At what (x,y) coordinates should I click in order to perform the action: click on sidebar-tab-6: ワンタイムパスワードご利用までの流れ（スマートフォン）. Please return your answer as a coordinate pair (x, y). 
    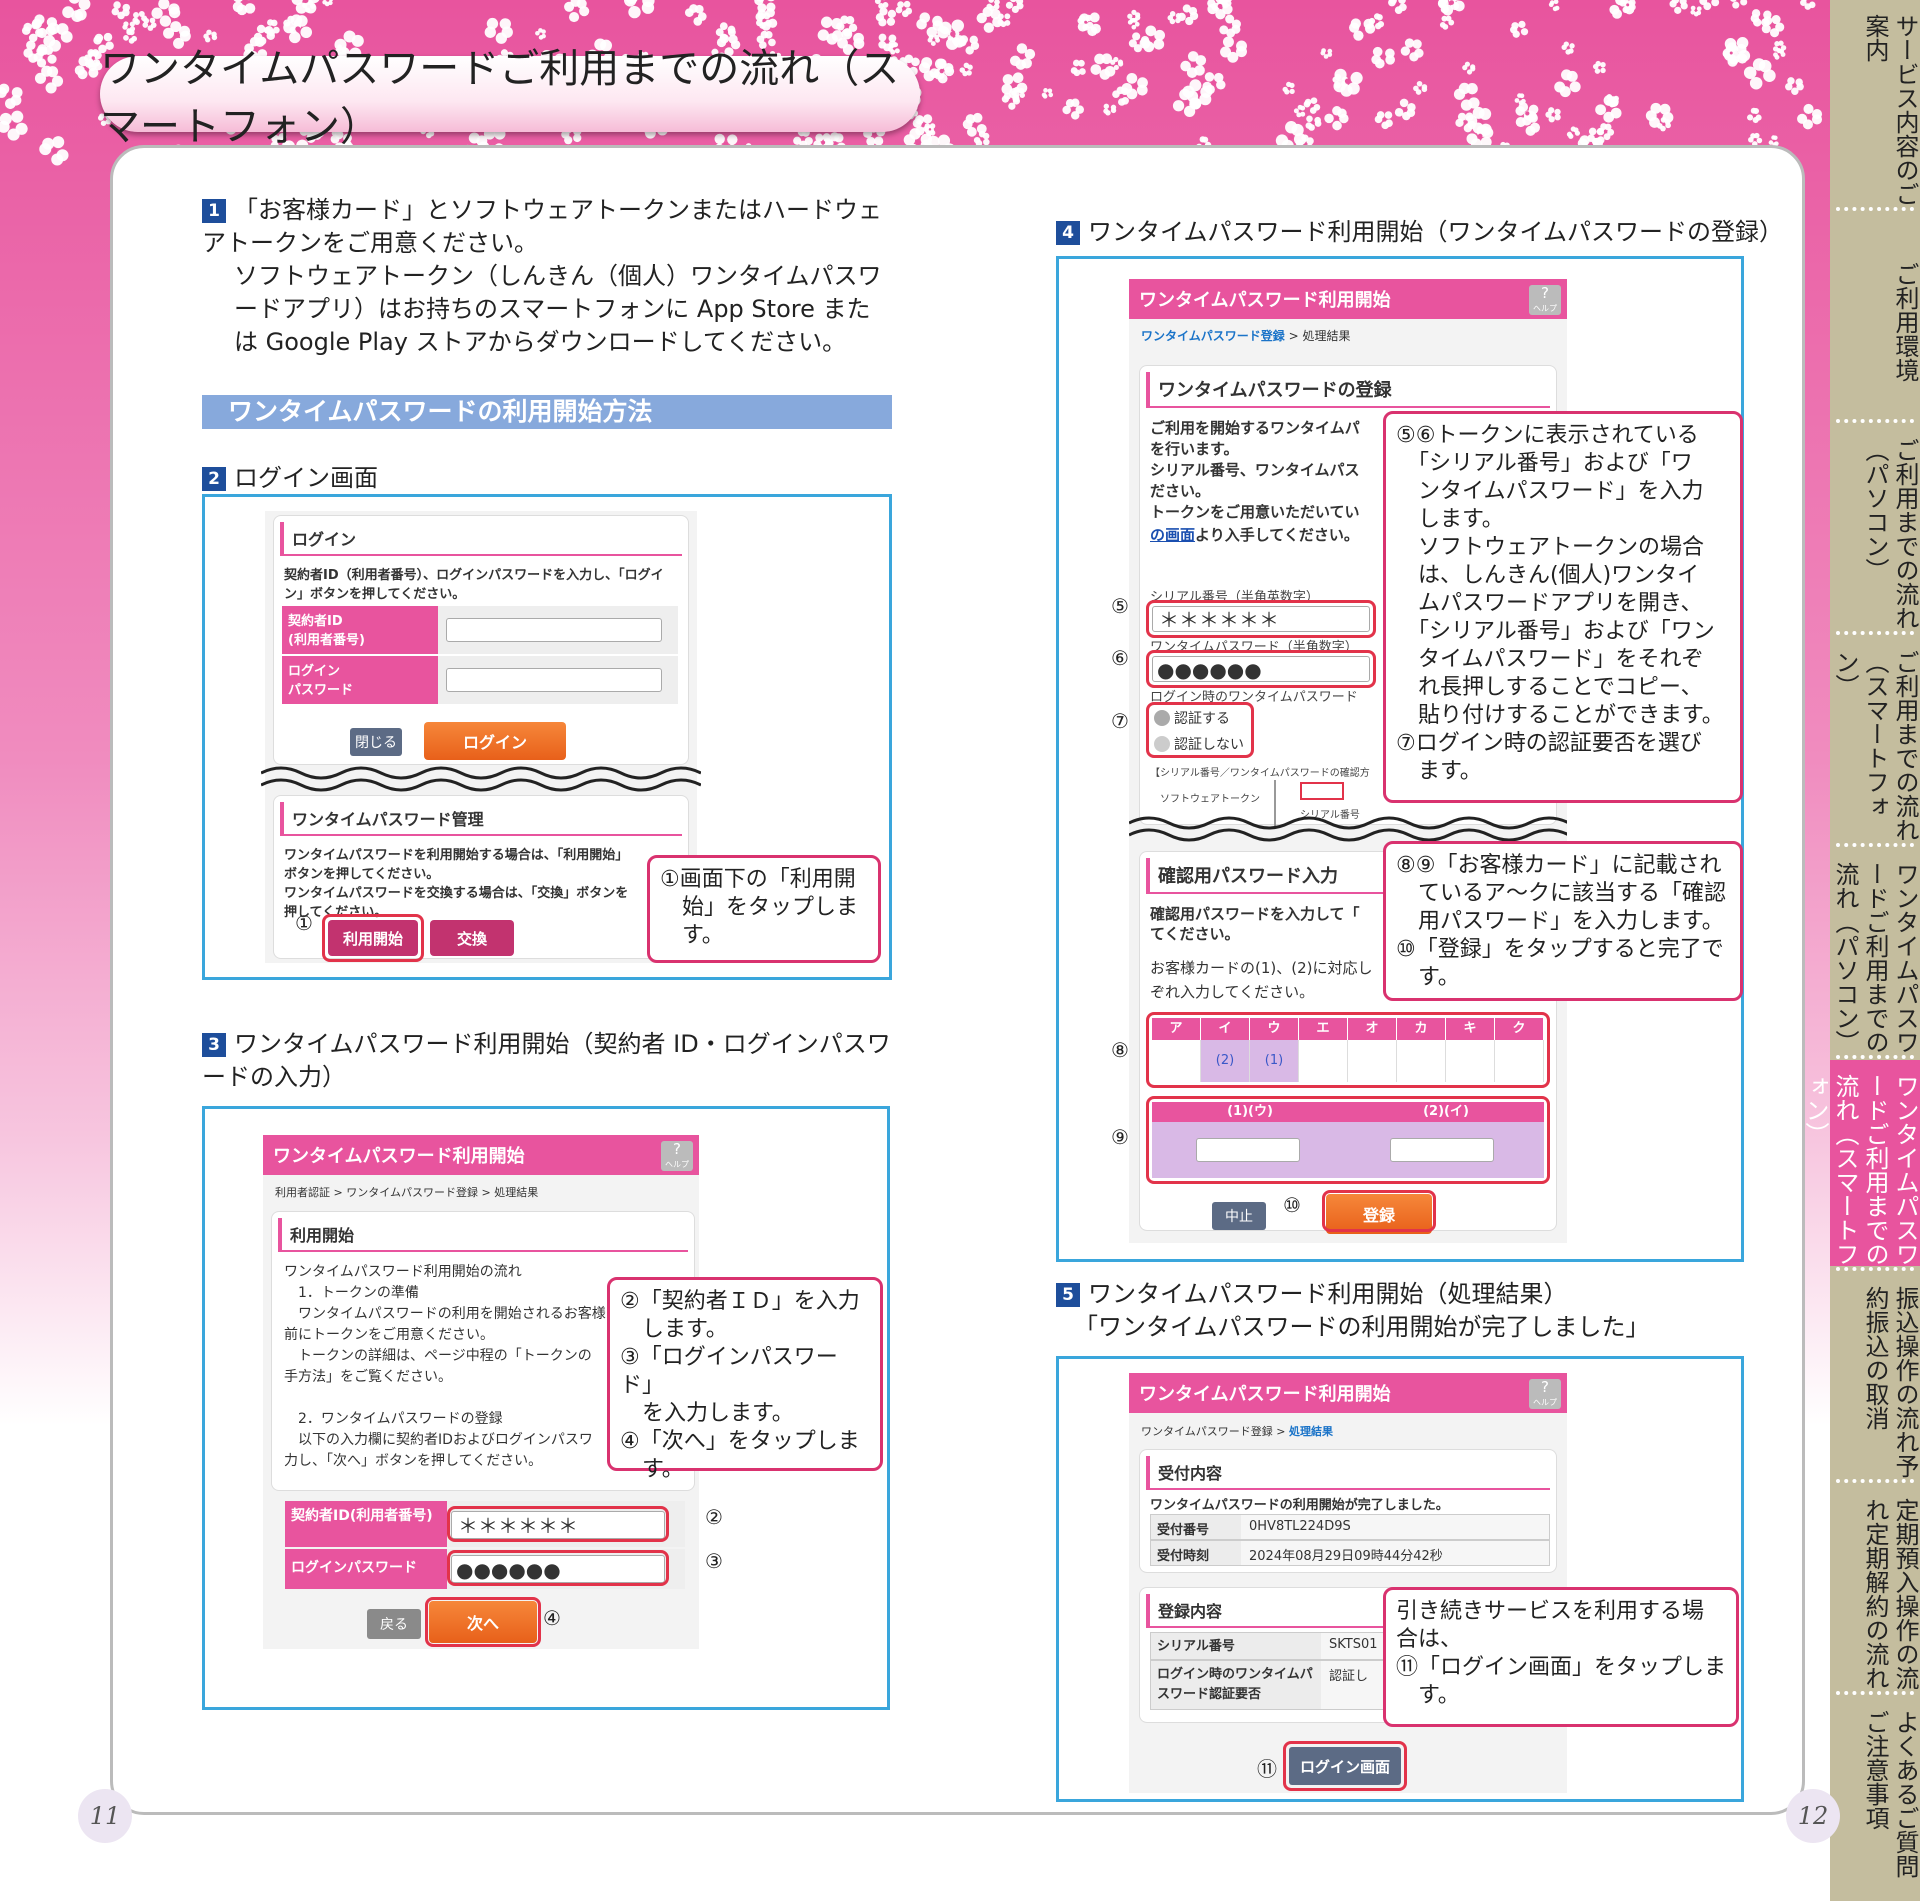
    Looking at the image, I should click on (1860, 1163).